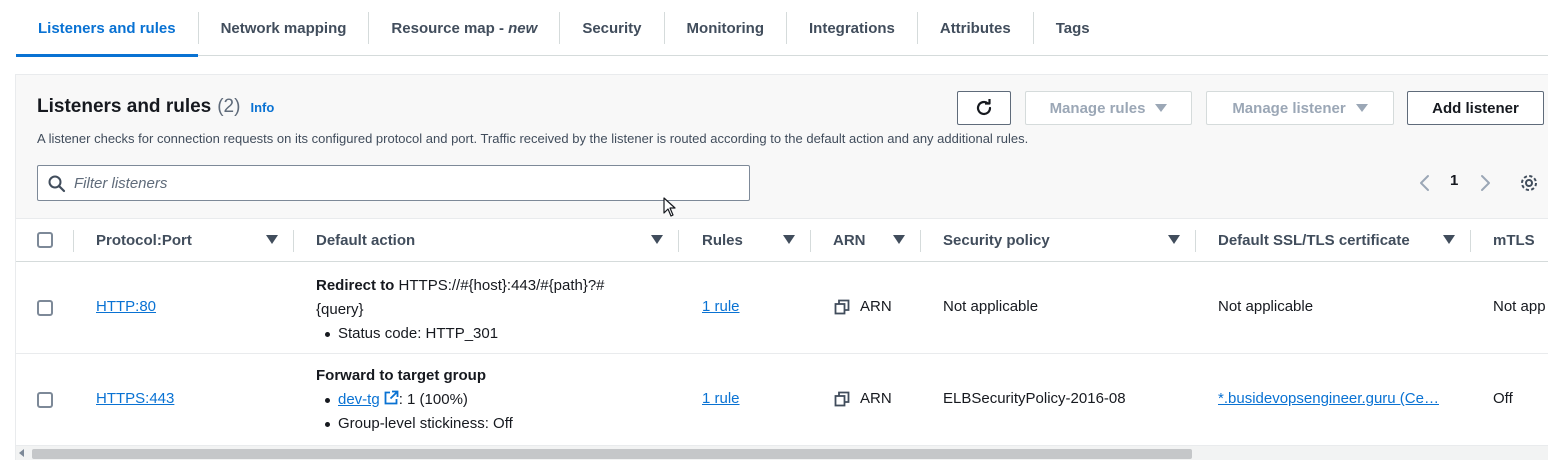  What do you see at coordinates (1034, 398) in the screenshot?
I see `security-policy-value: ELBSecurityPolicy-2016-08` at bounding box center [1034, 398].